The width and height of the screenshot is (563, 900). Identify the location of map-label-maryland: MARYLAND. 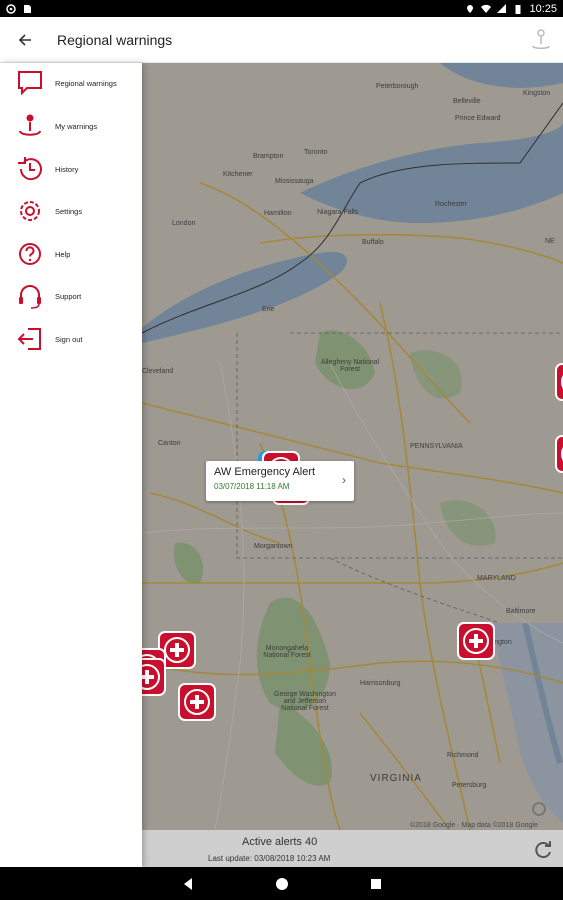
(496, 578).